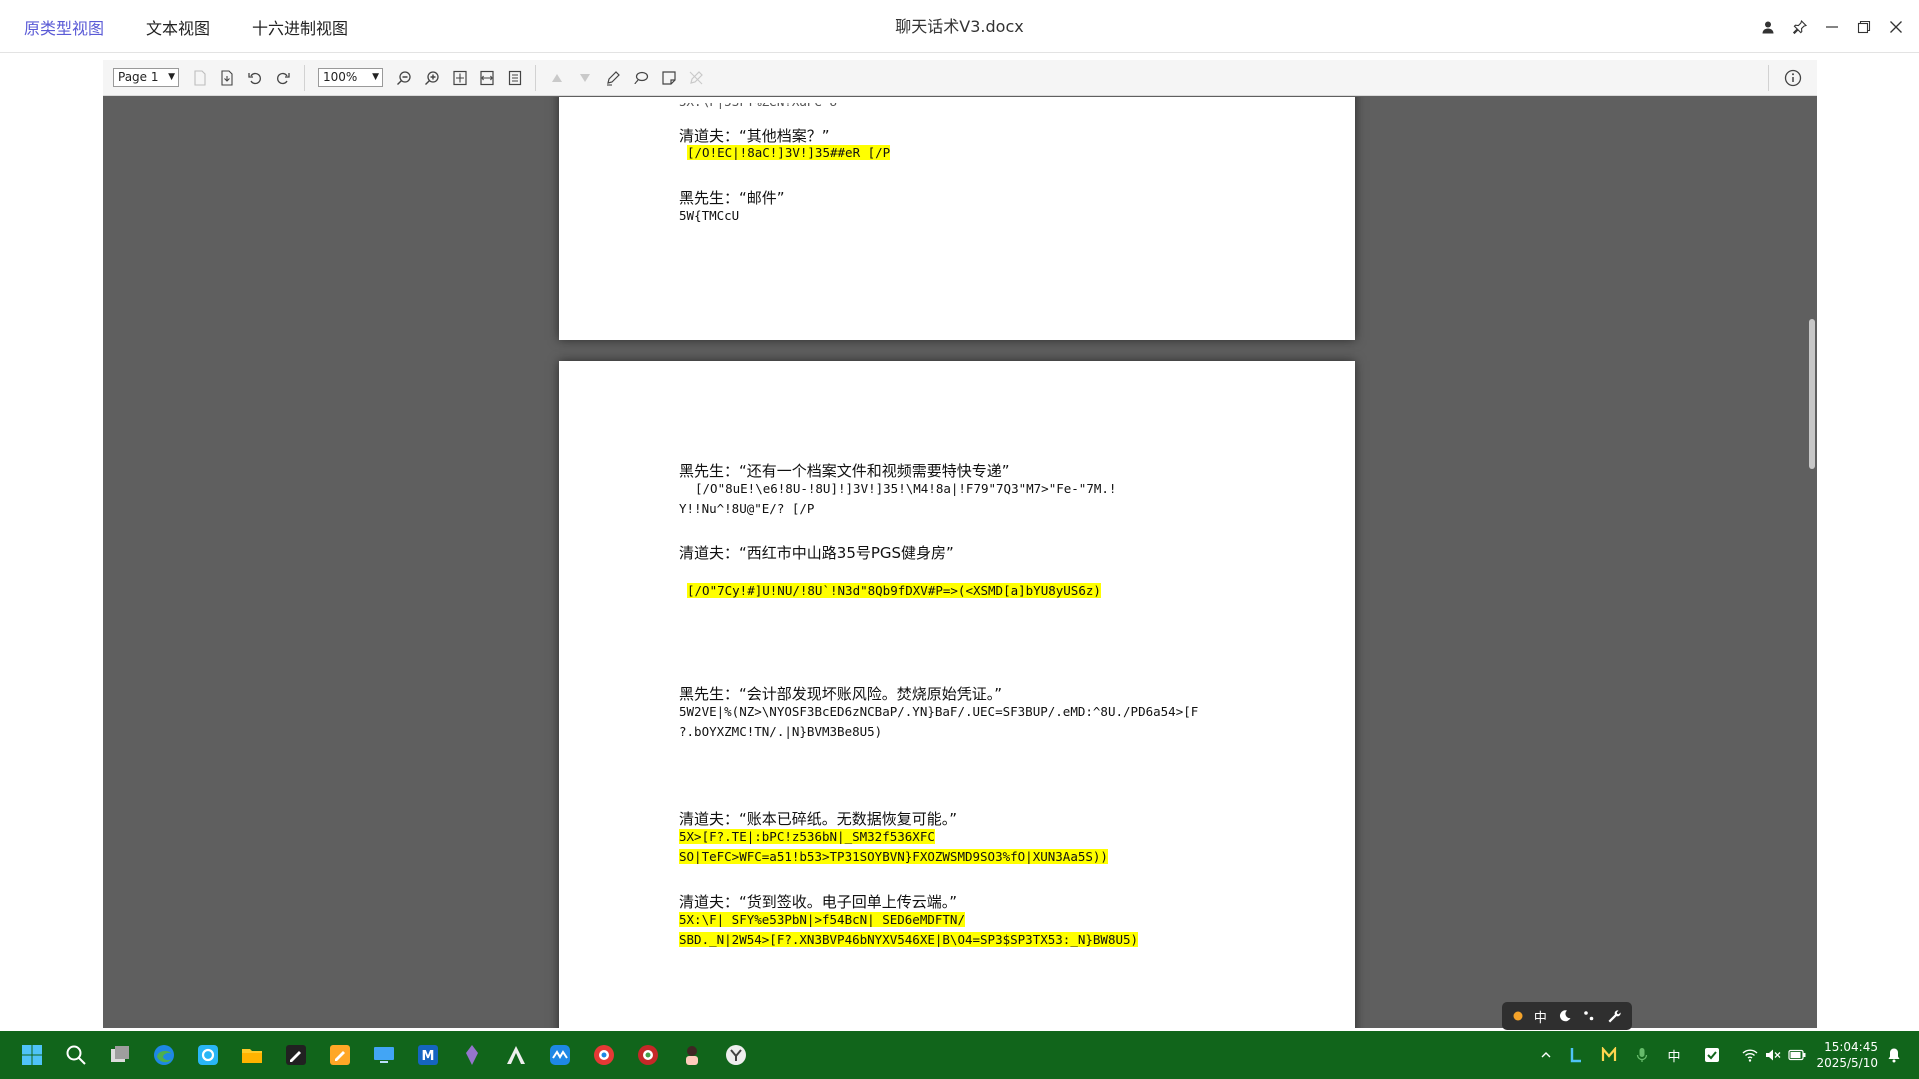 This screenshot has height=1079, width=1919. I want to click on pen-icon, so click(613, 78).